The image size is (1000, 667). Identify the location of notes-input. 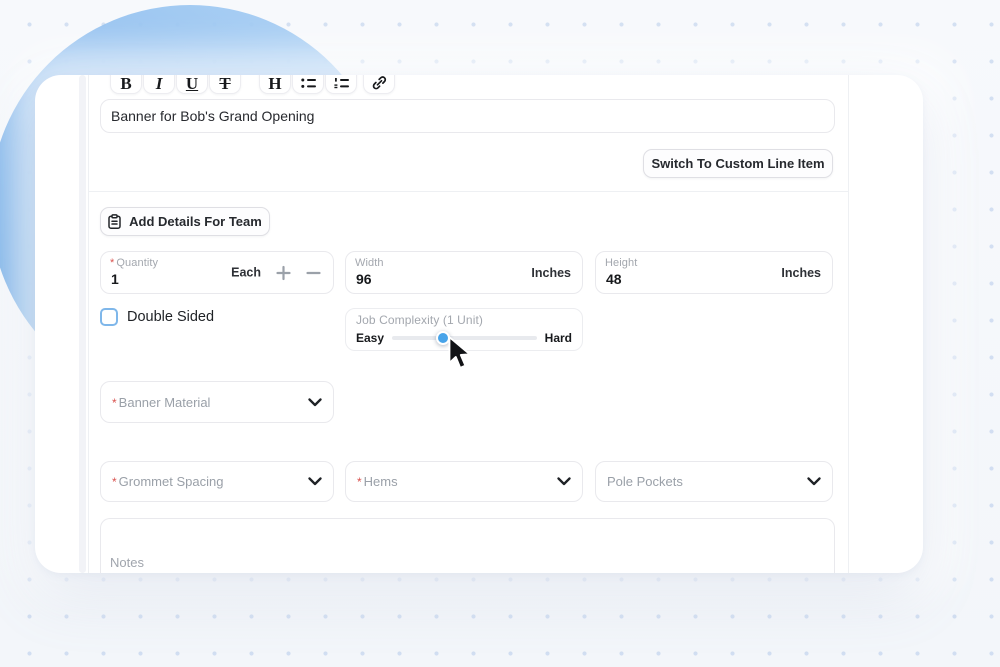
(467, 546).